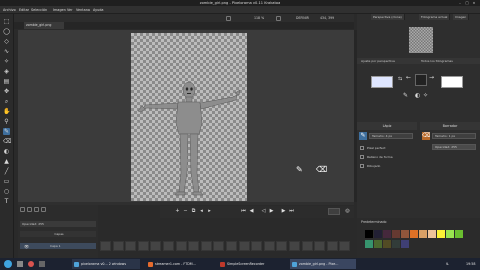 Image resolution: width=480 pixels, height=270 pixels. Describe the element at coordinates (24, 10) in the screenshot. I see `menu-editar: Editar` at that location.